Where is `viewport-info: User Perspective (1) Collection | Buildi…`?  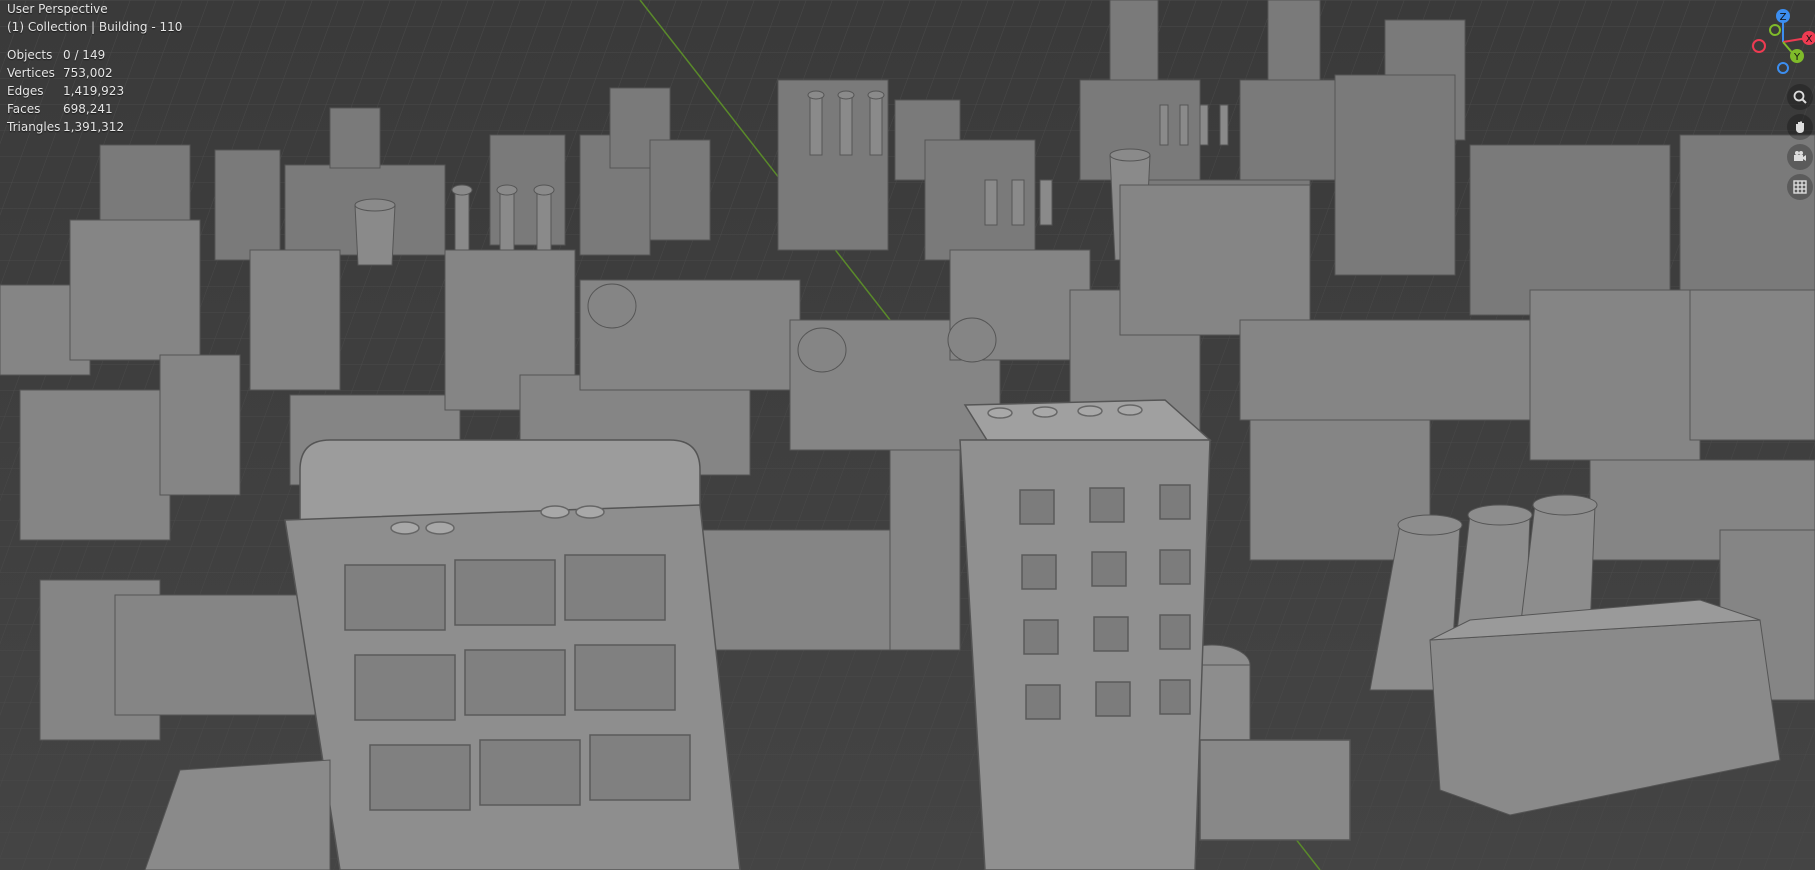 viewport-info: User Perspective (1) Collection | Buildi… is located at coordinates (94, 18).